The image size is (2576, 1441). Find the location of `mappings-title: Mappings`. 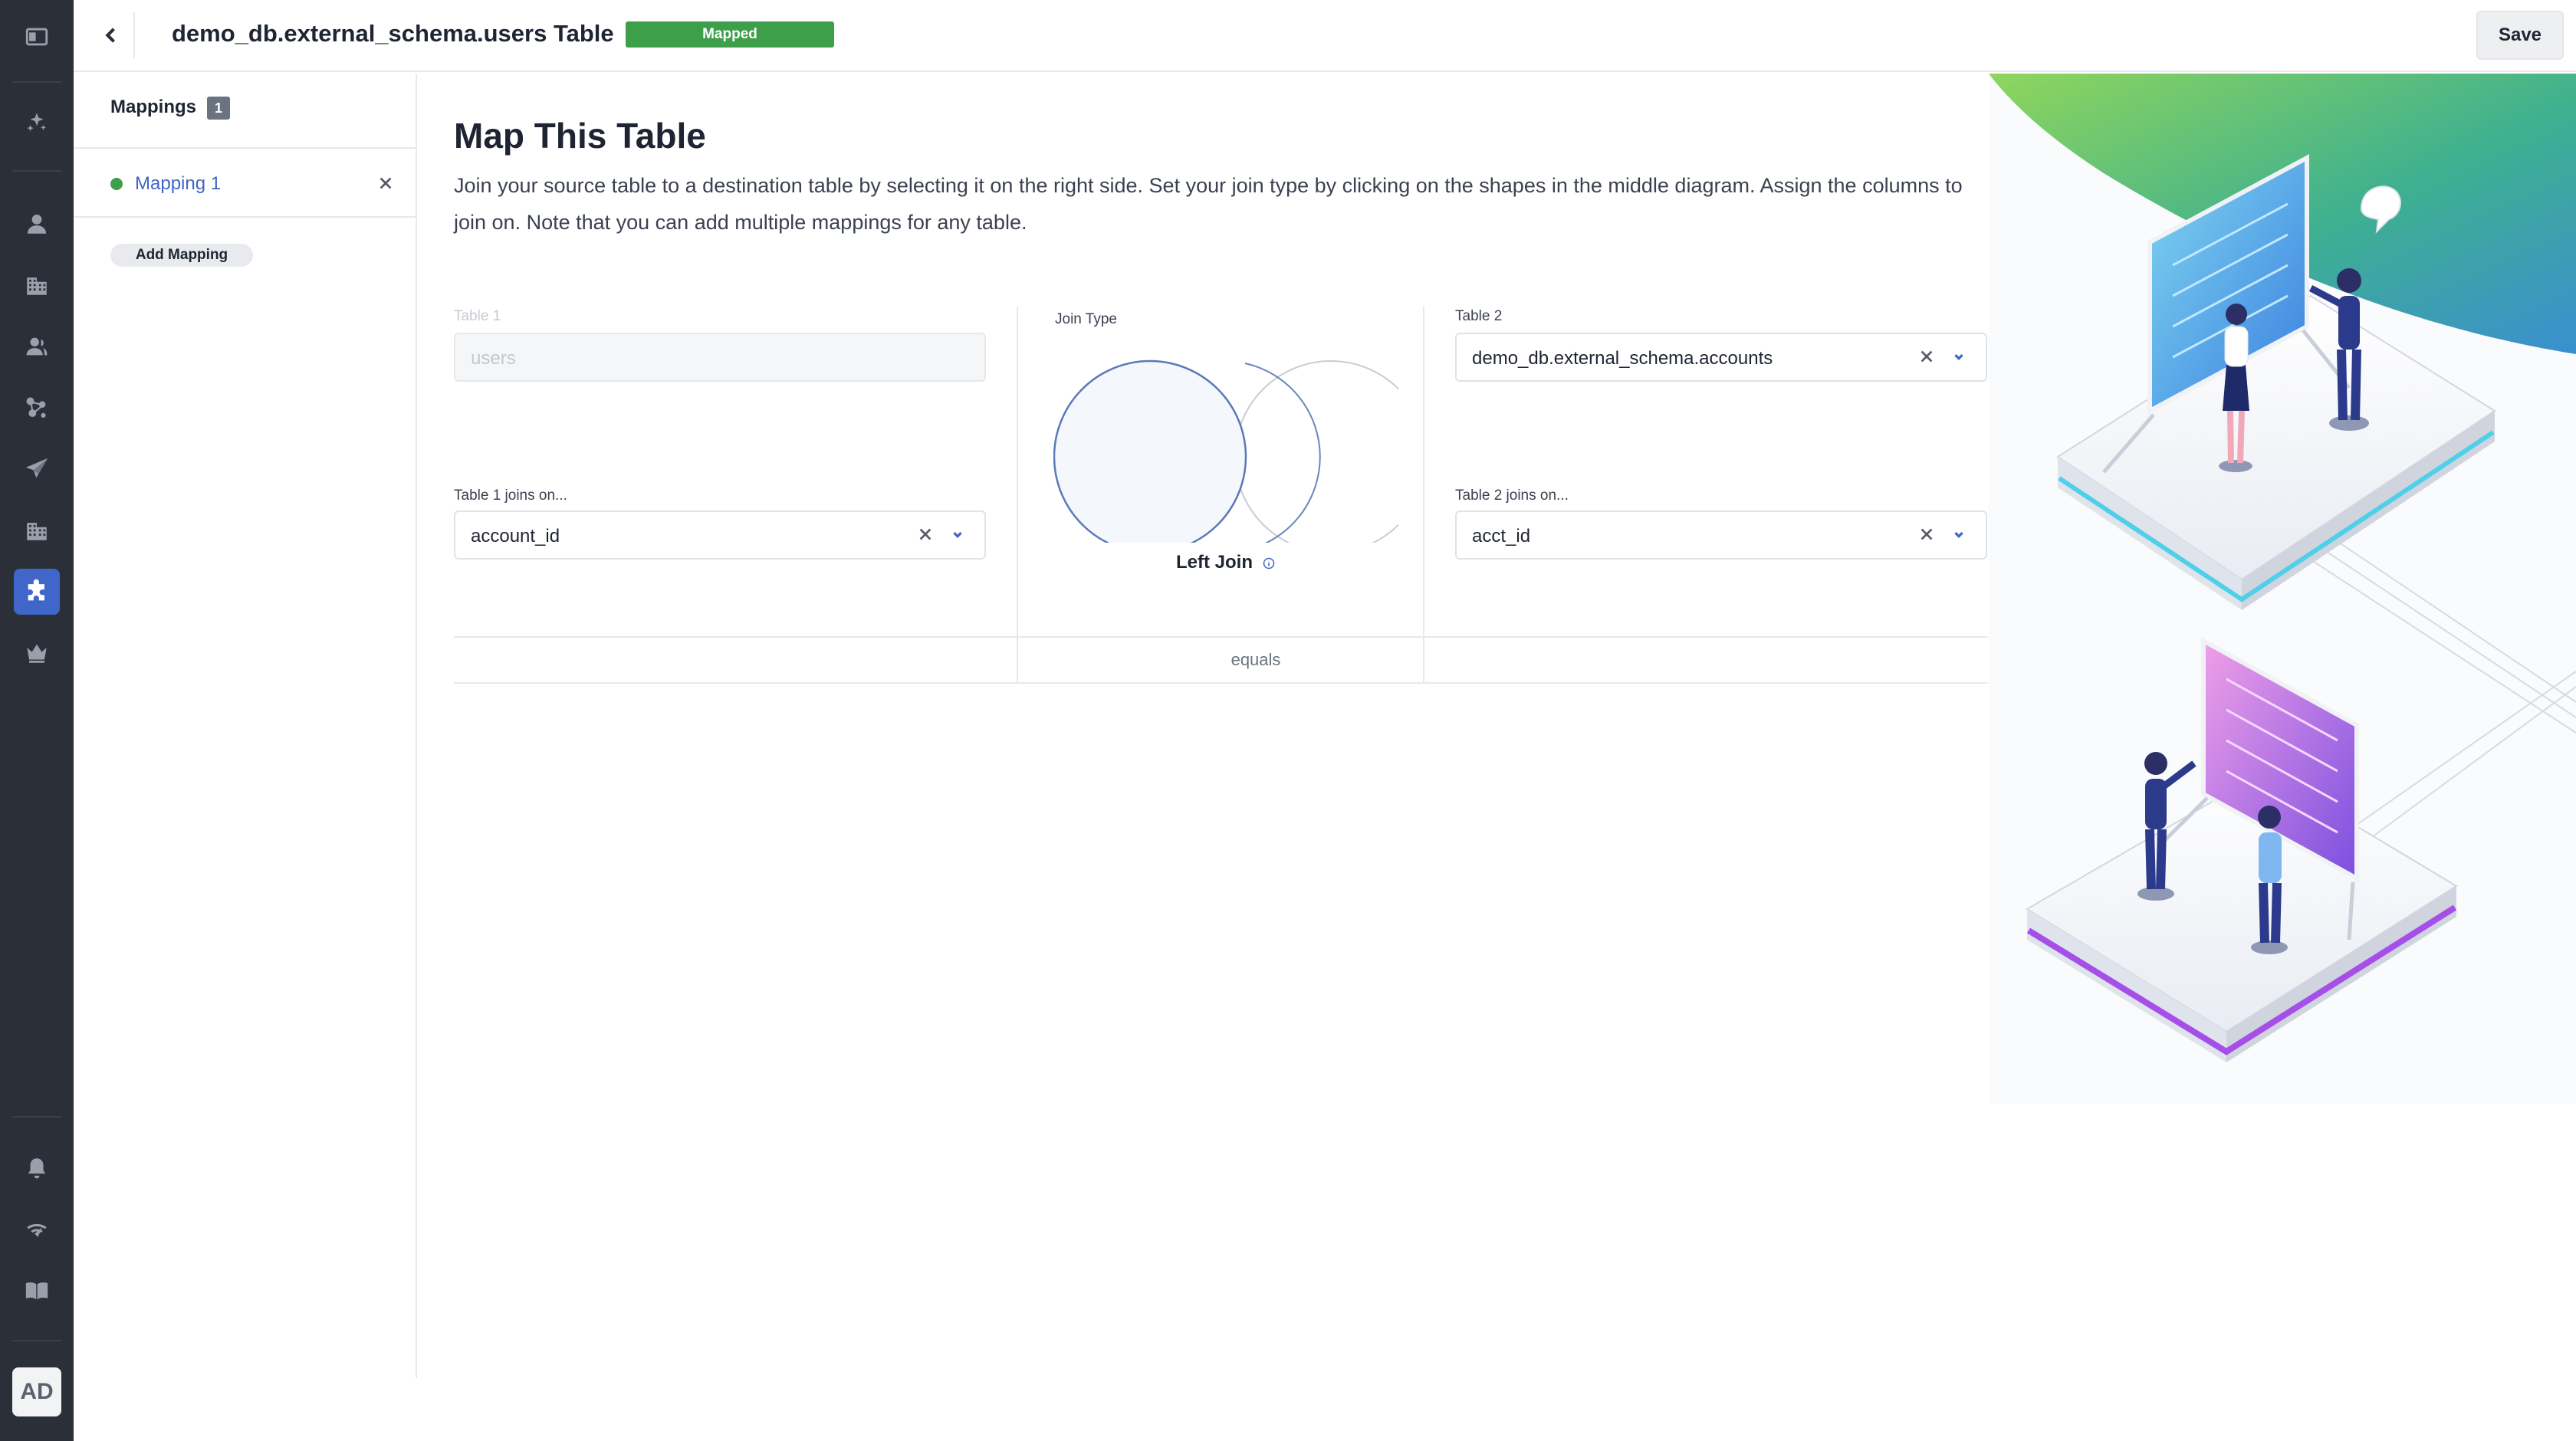

mappings-title: Mappings is located at coordinates (153, 107).